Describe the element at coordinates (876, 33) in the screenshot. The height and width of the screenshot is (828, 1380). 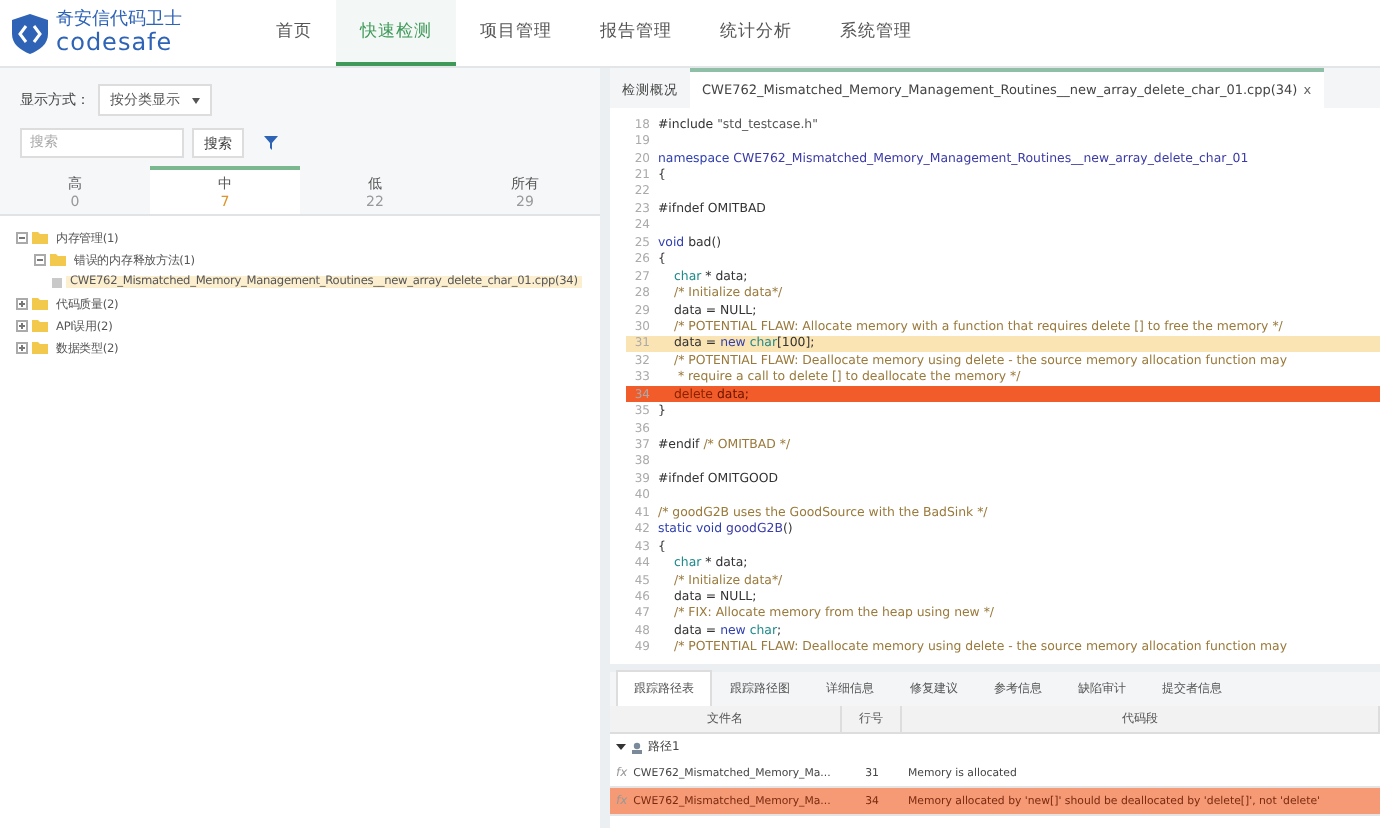
I see `nav-tab: 系统管理` at that location.